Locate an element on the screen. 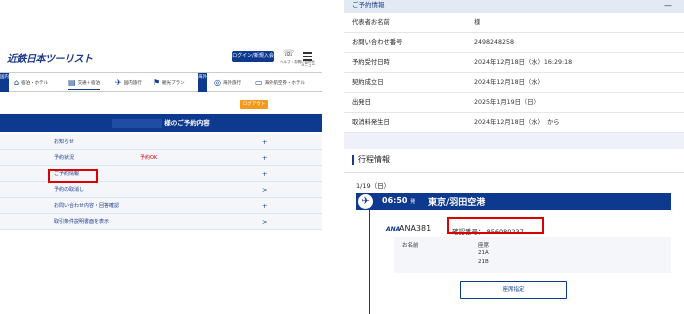 The height and width of the screenshot is (314, 684). departure-time: 06:50 発 is located at coordinates (398, 200).